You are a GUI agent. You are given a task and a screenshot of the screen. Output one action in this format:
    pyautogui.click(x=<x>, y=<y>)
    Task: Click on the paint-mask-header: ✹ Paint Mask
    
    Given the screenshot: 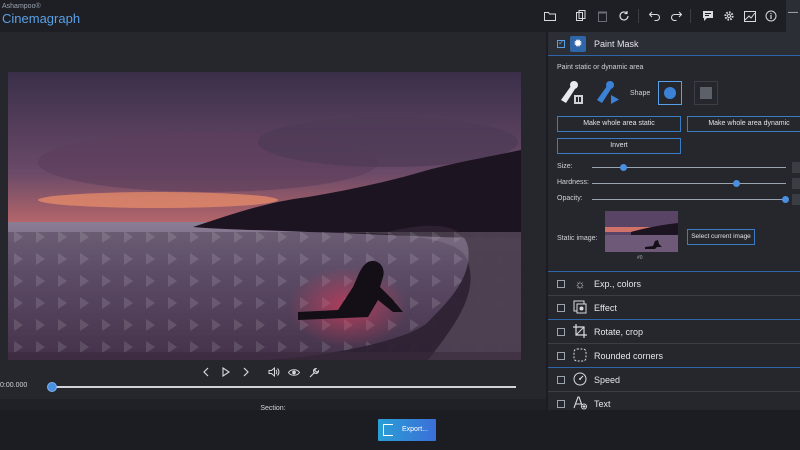 What is the action you would take?
    pyautogui.click(x=674, y=44)
    